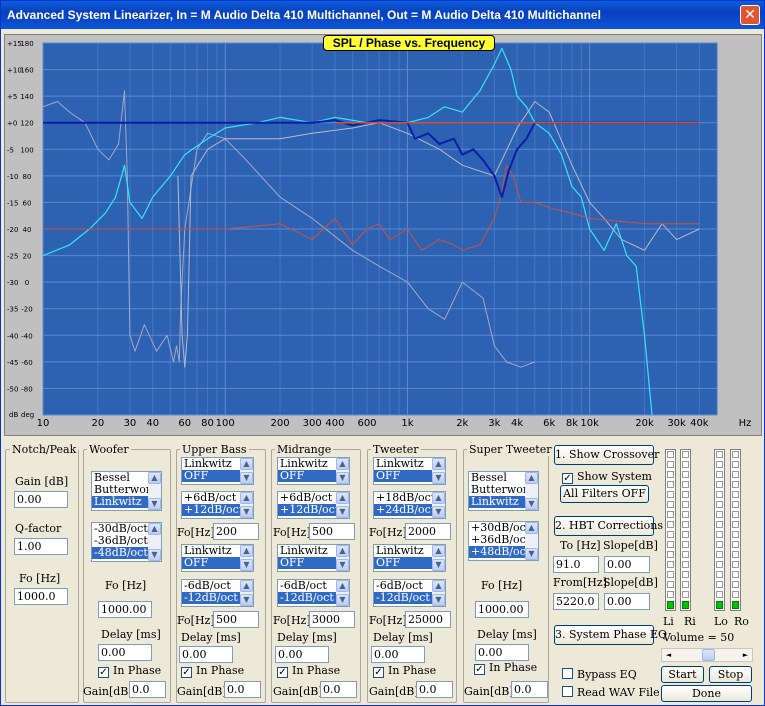 This screenshot has width=765, height=706. I want to click on close-button: ✕, so click(750, 15).